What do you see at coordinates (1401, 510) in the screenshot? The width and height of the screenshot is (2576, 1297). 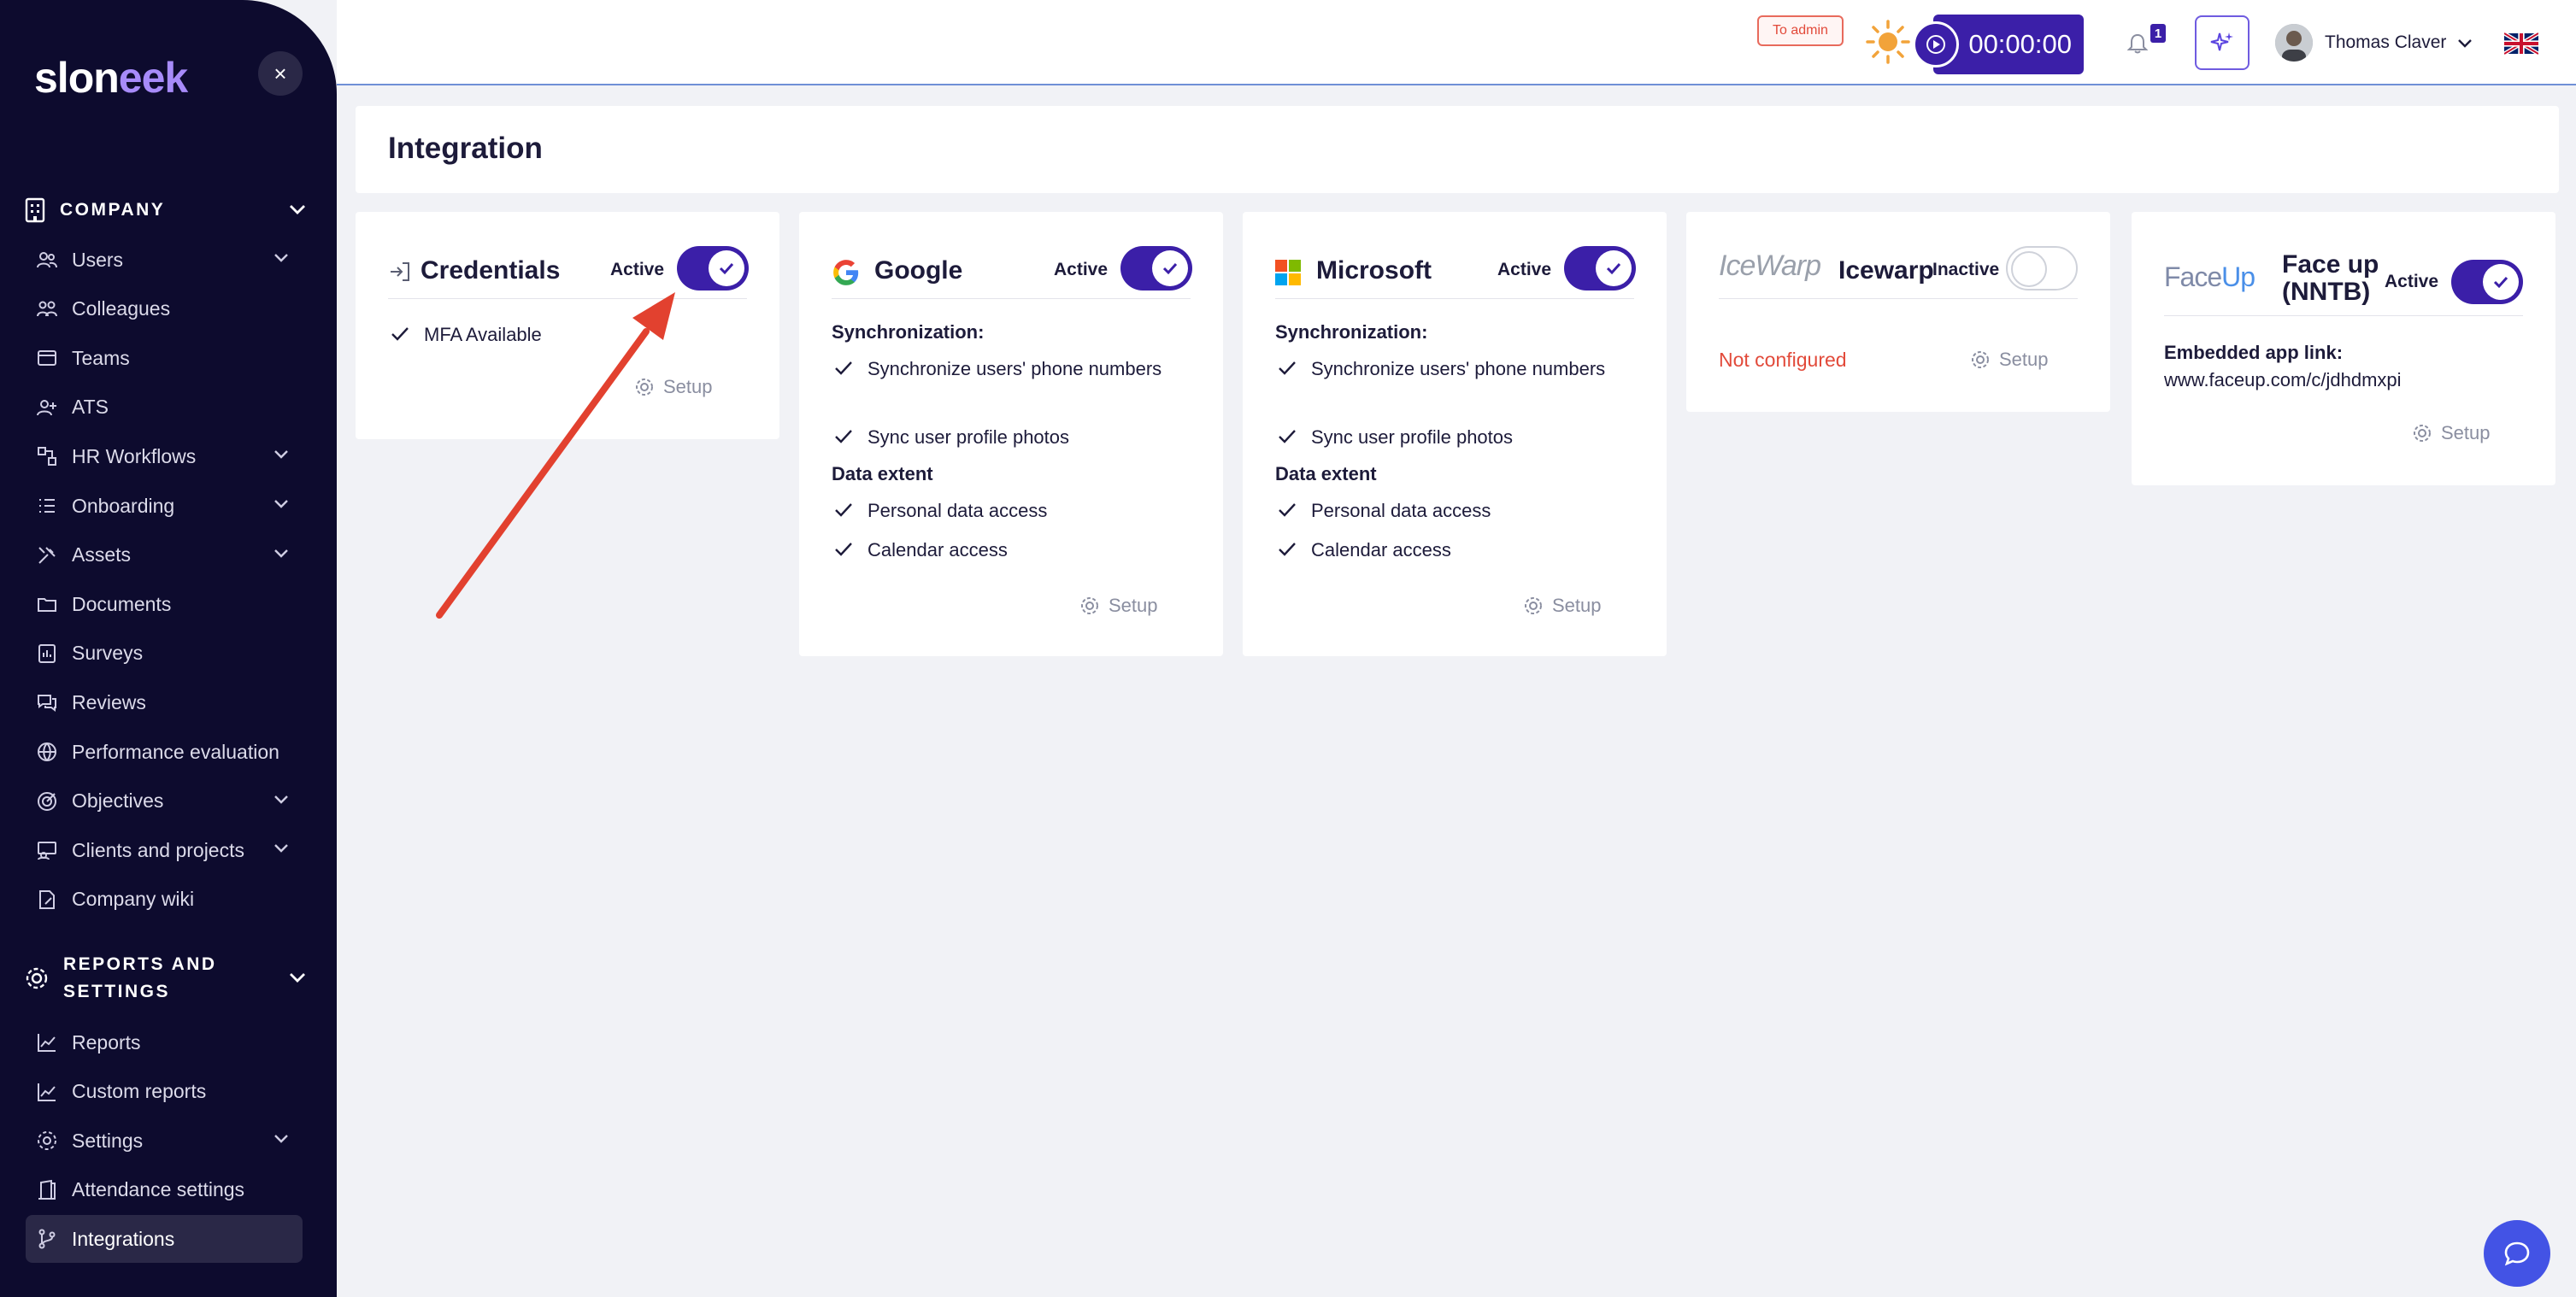 I see `feature-text: Personal data access` at bounding box center [1401, 510].